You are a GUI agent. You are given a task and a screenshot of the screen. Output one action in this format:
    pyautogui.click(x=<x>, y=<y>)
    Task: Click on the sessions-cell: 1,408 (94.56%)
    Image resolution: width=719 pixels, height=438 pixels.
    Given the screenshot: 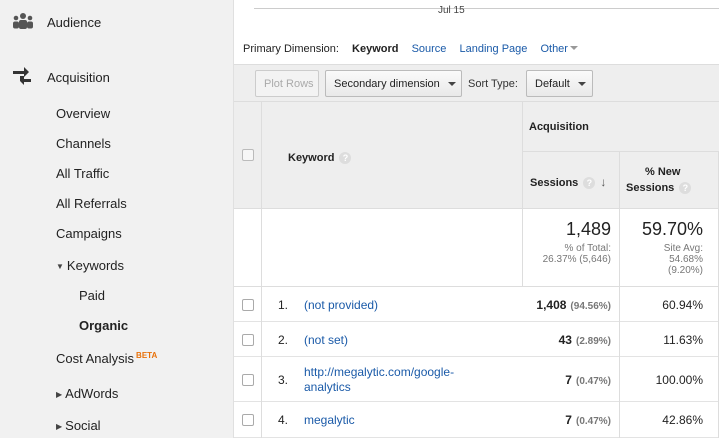 What is the action you would take?
    pyautogui.click(x=573, y=305)
    